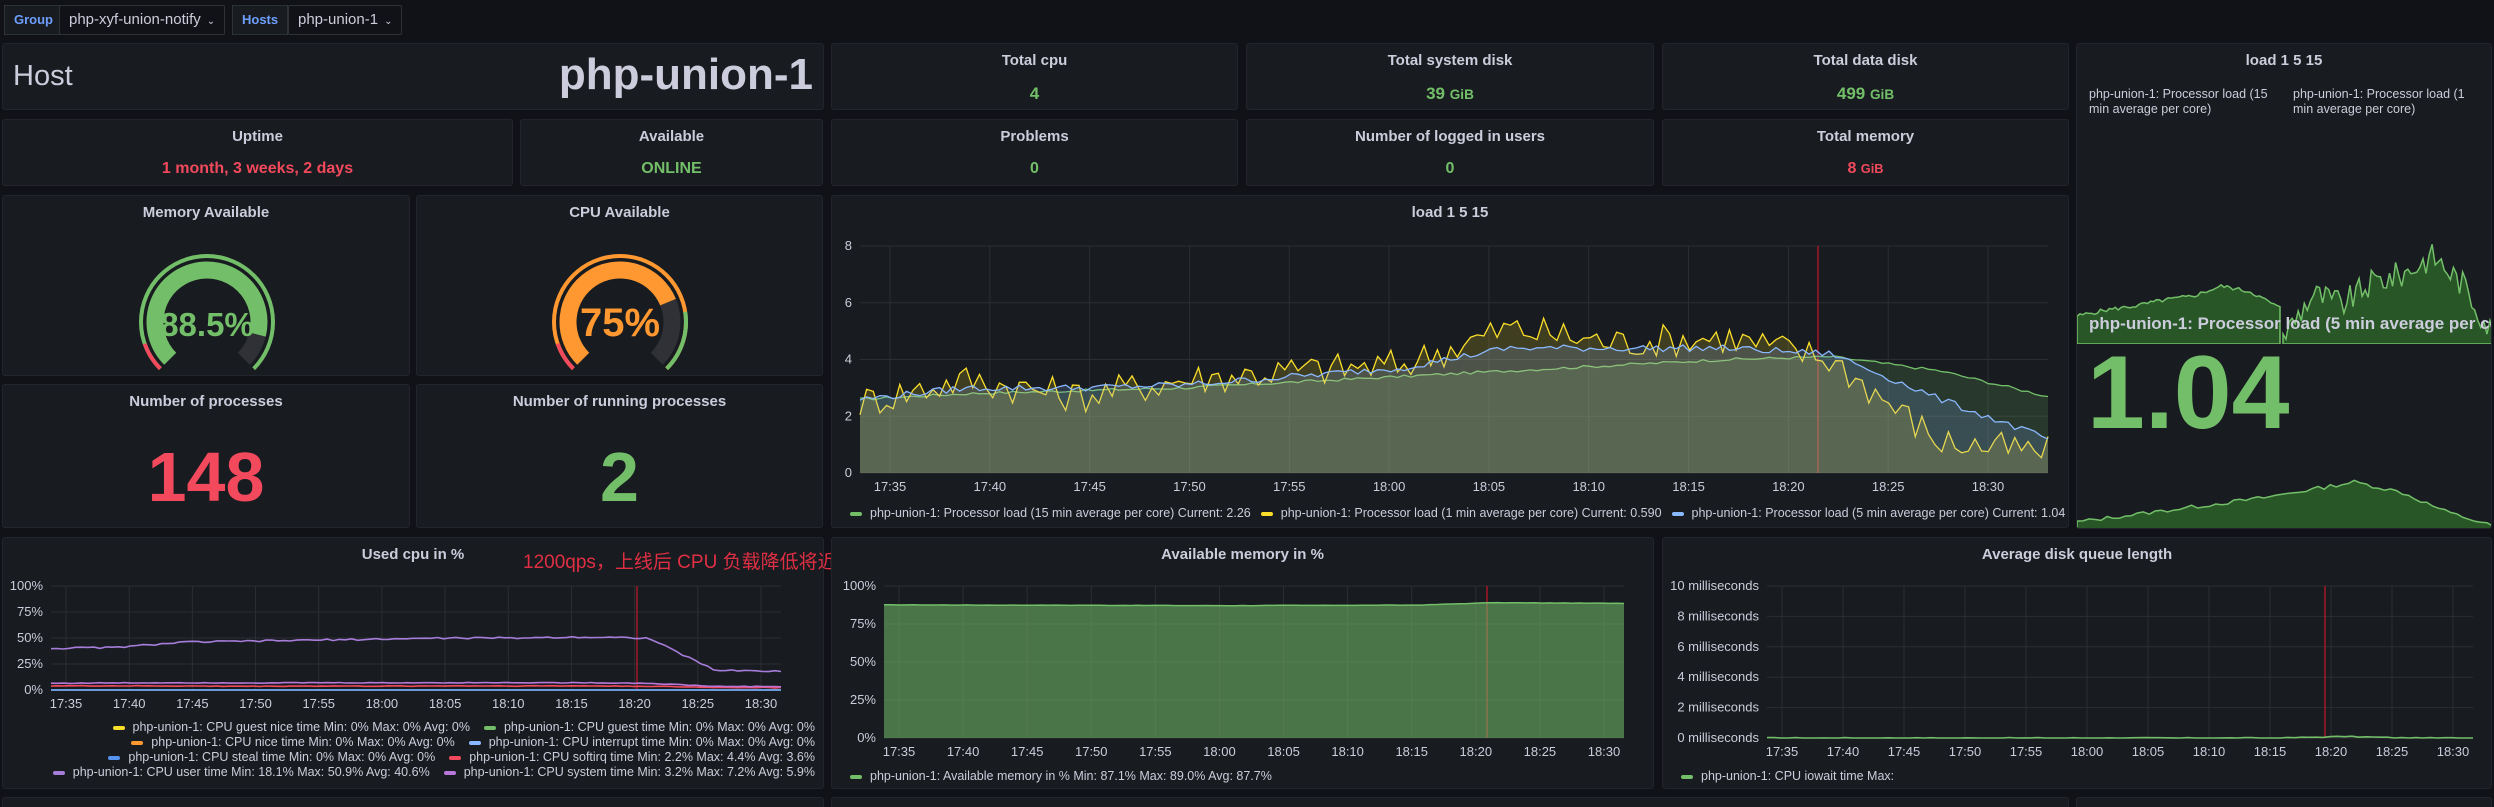 The image size is (2494, 807). I want to click on panel-title: load 1 5 15, so click(2284, 60).